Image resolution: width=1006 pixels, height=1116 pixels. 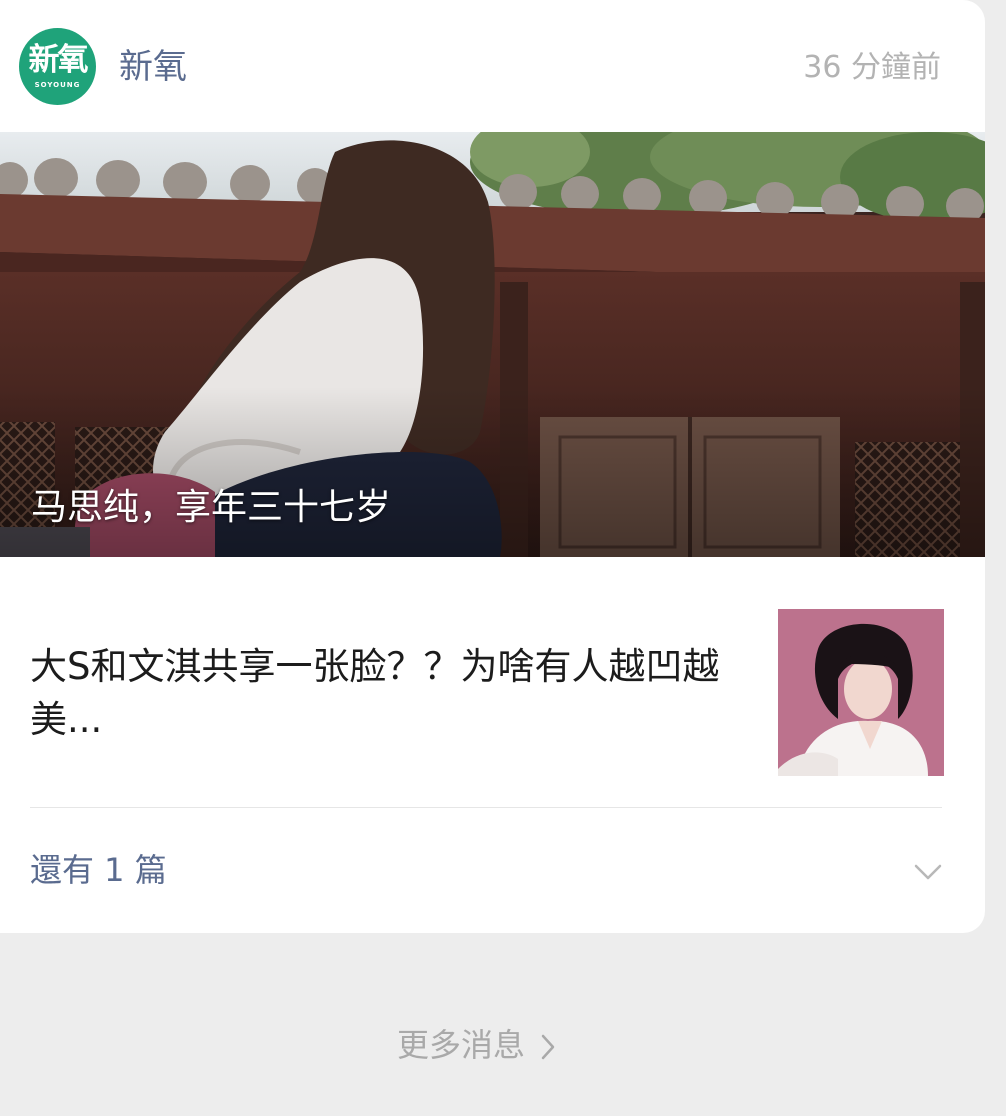 I want to click on source-name: 新氧, so click(x=153, y=67).